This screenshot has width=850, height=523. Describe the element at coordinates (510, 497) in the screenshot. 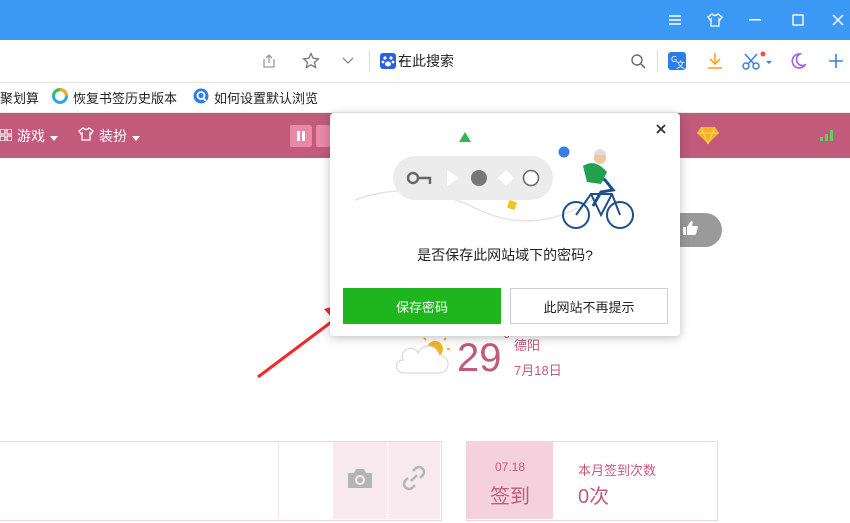

I see `signin-label: 签到` at that location.